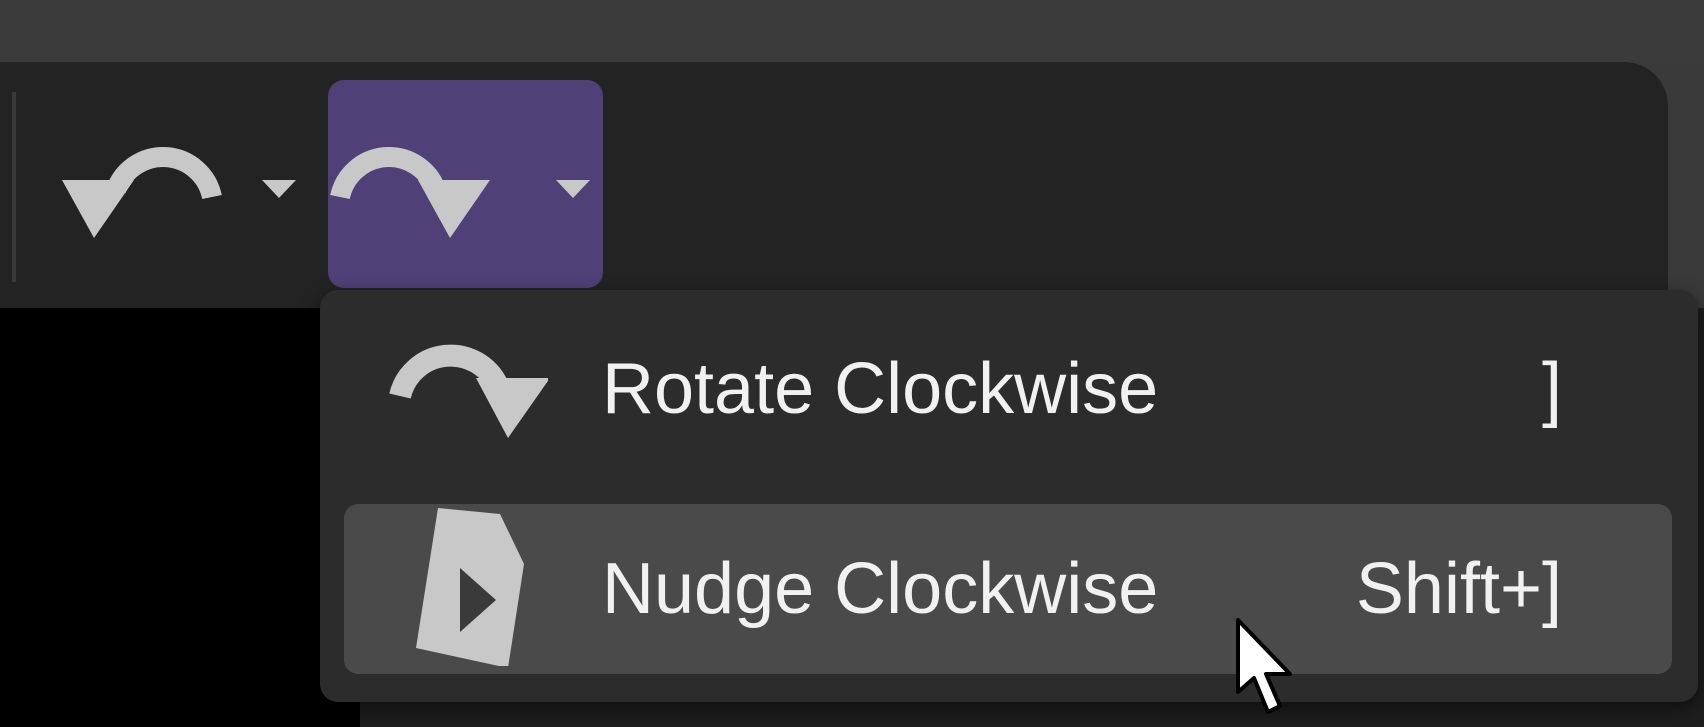 This screenshot has height=727, width=1704. I want to click on nudge-clockwise-icon, so click(470, 587).